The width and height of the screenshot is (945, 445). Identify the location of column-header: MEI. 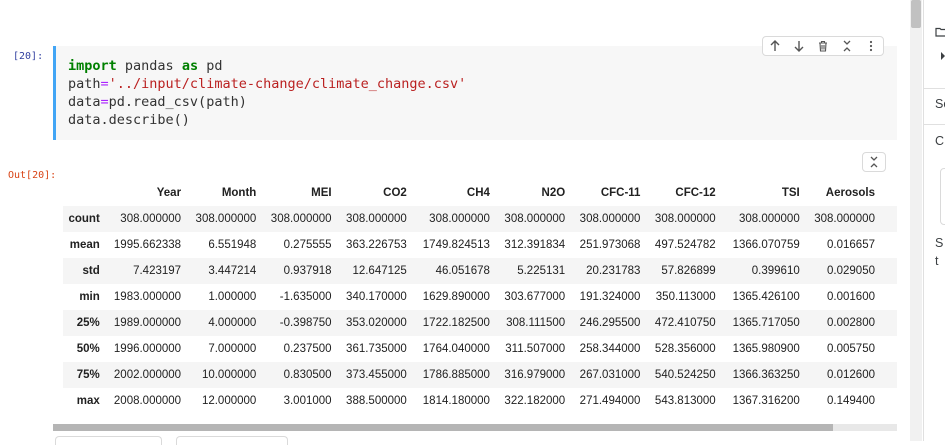
(321, 193).